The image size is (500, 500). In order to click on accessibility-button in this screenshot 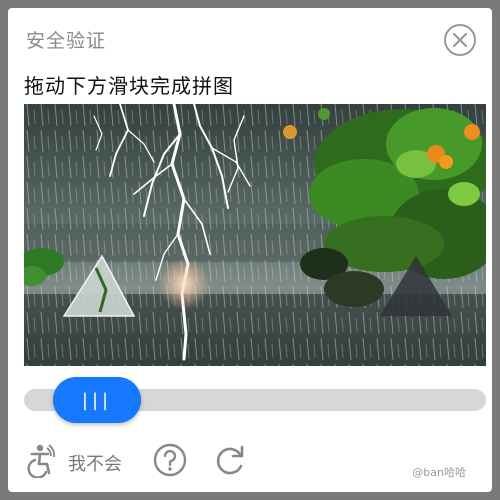, I will do `click(40, 460)`.